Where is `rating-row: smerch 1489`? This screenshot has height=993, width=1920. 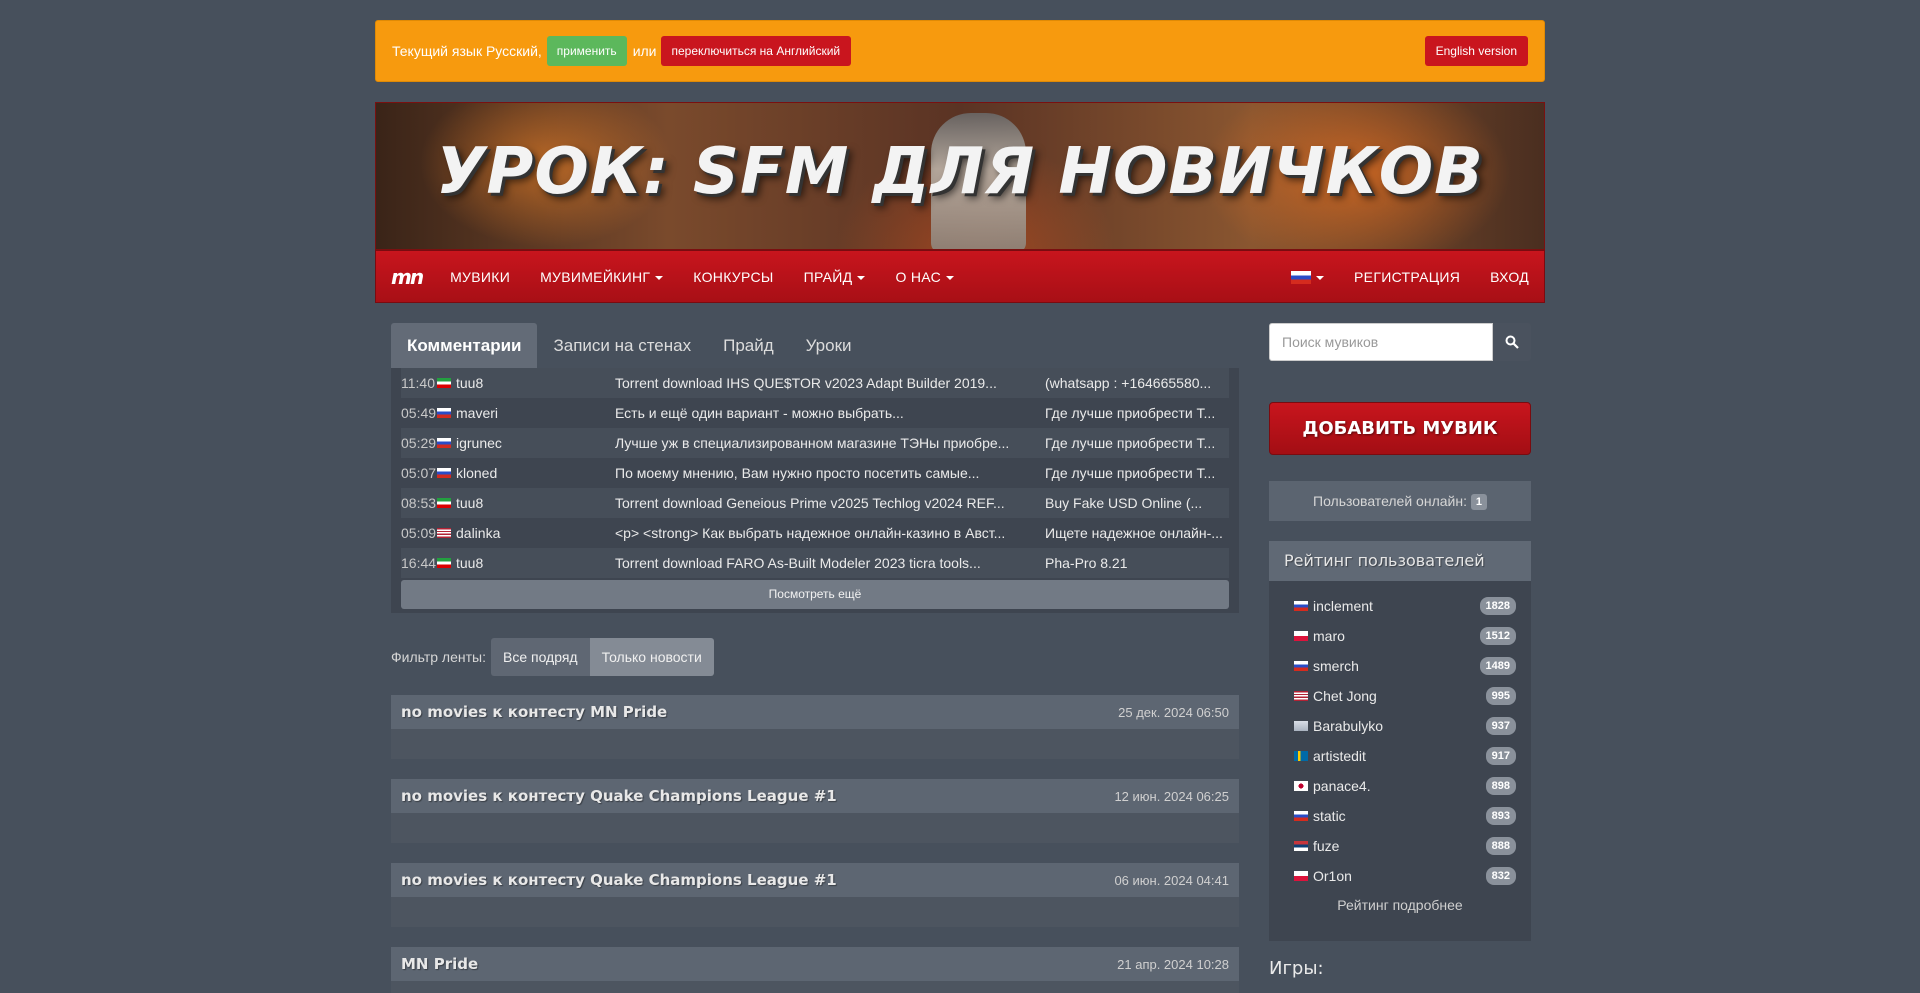
rating-row: smerch 1489 is located at coordinates (1400, 666).